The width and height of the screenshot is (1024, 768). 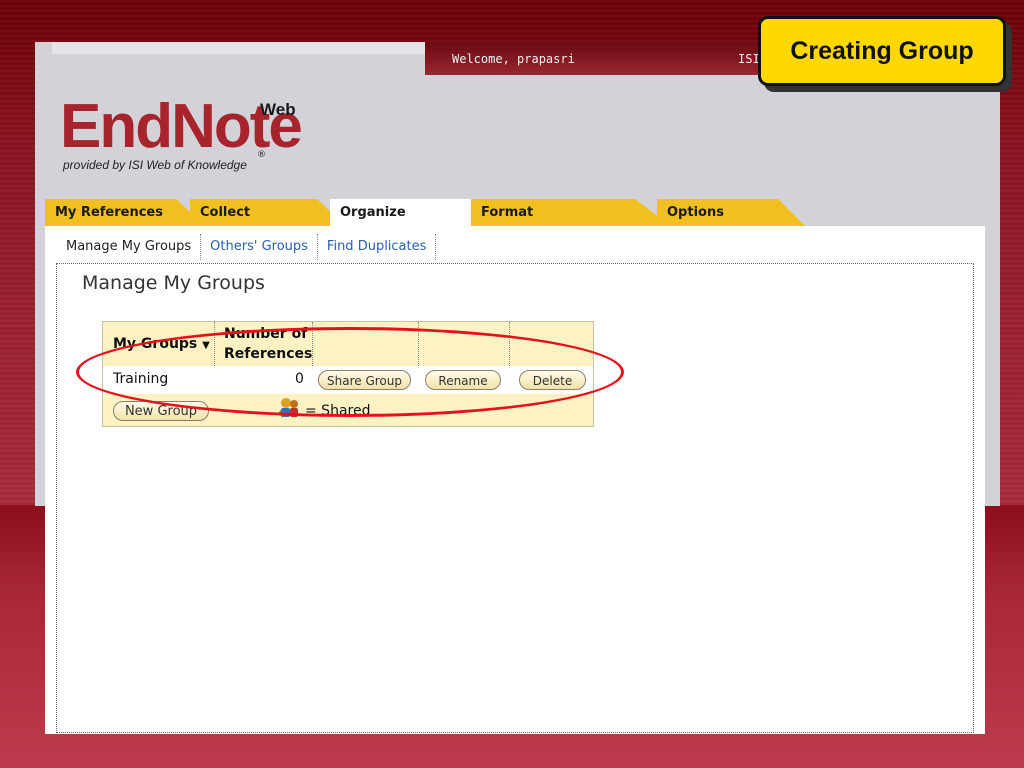 What do you see at coordinates (173, 283) in the screenshot?
I see `page-title: Manage My Groups` at bounding box center [173, 283].